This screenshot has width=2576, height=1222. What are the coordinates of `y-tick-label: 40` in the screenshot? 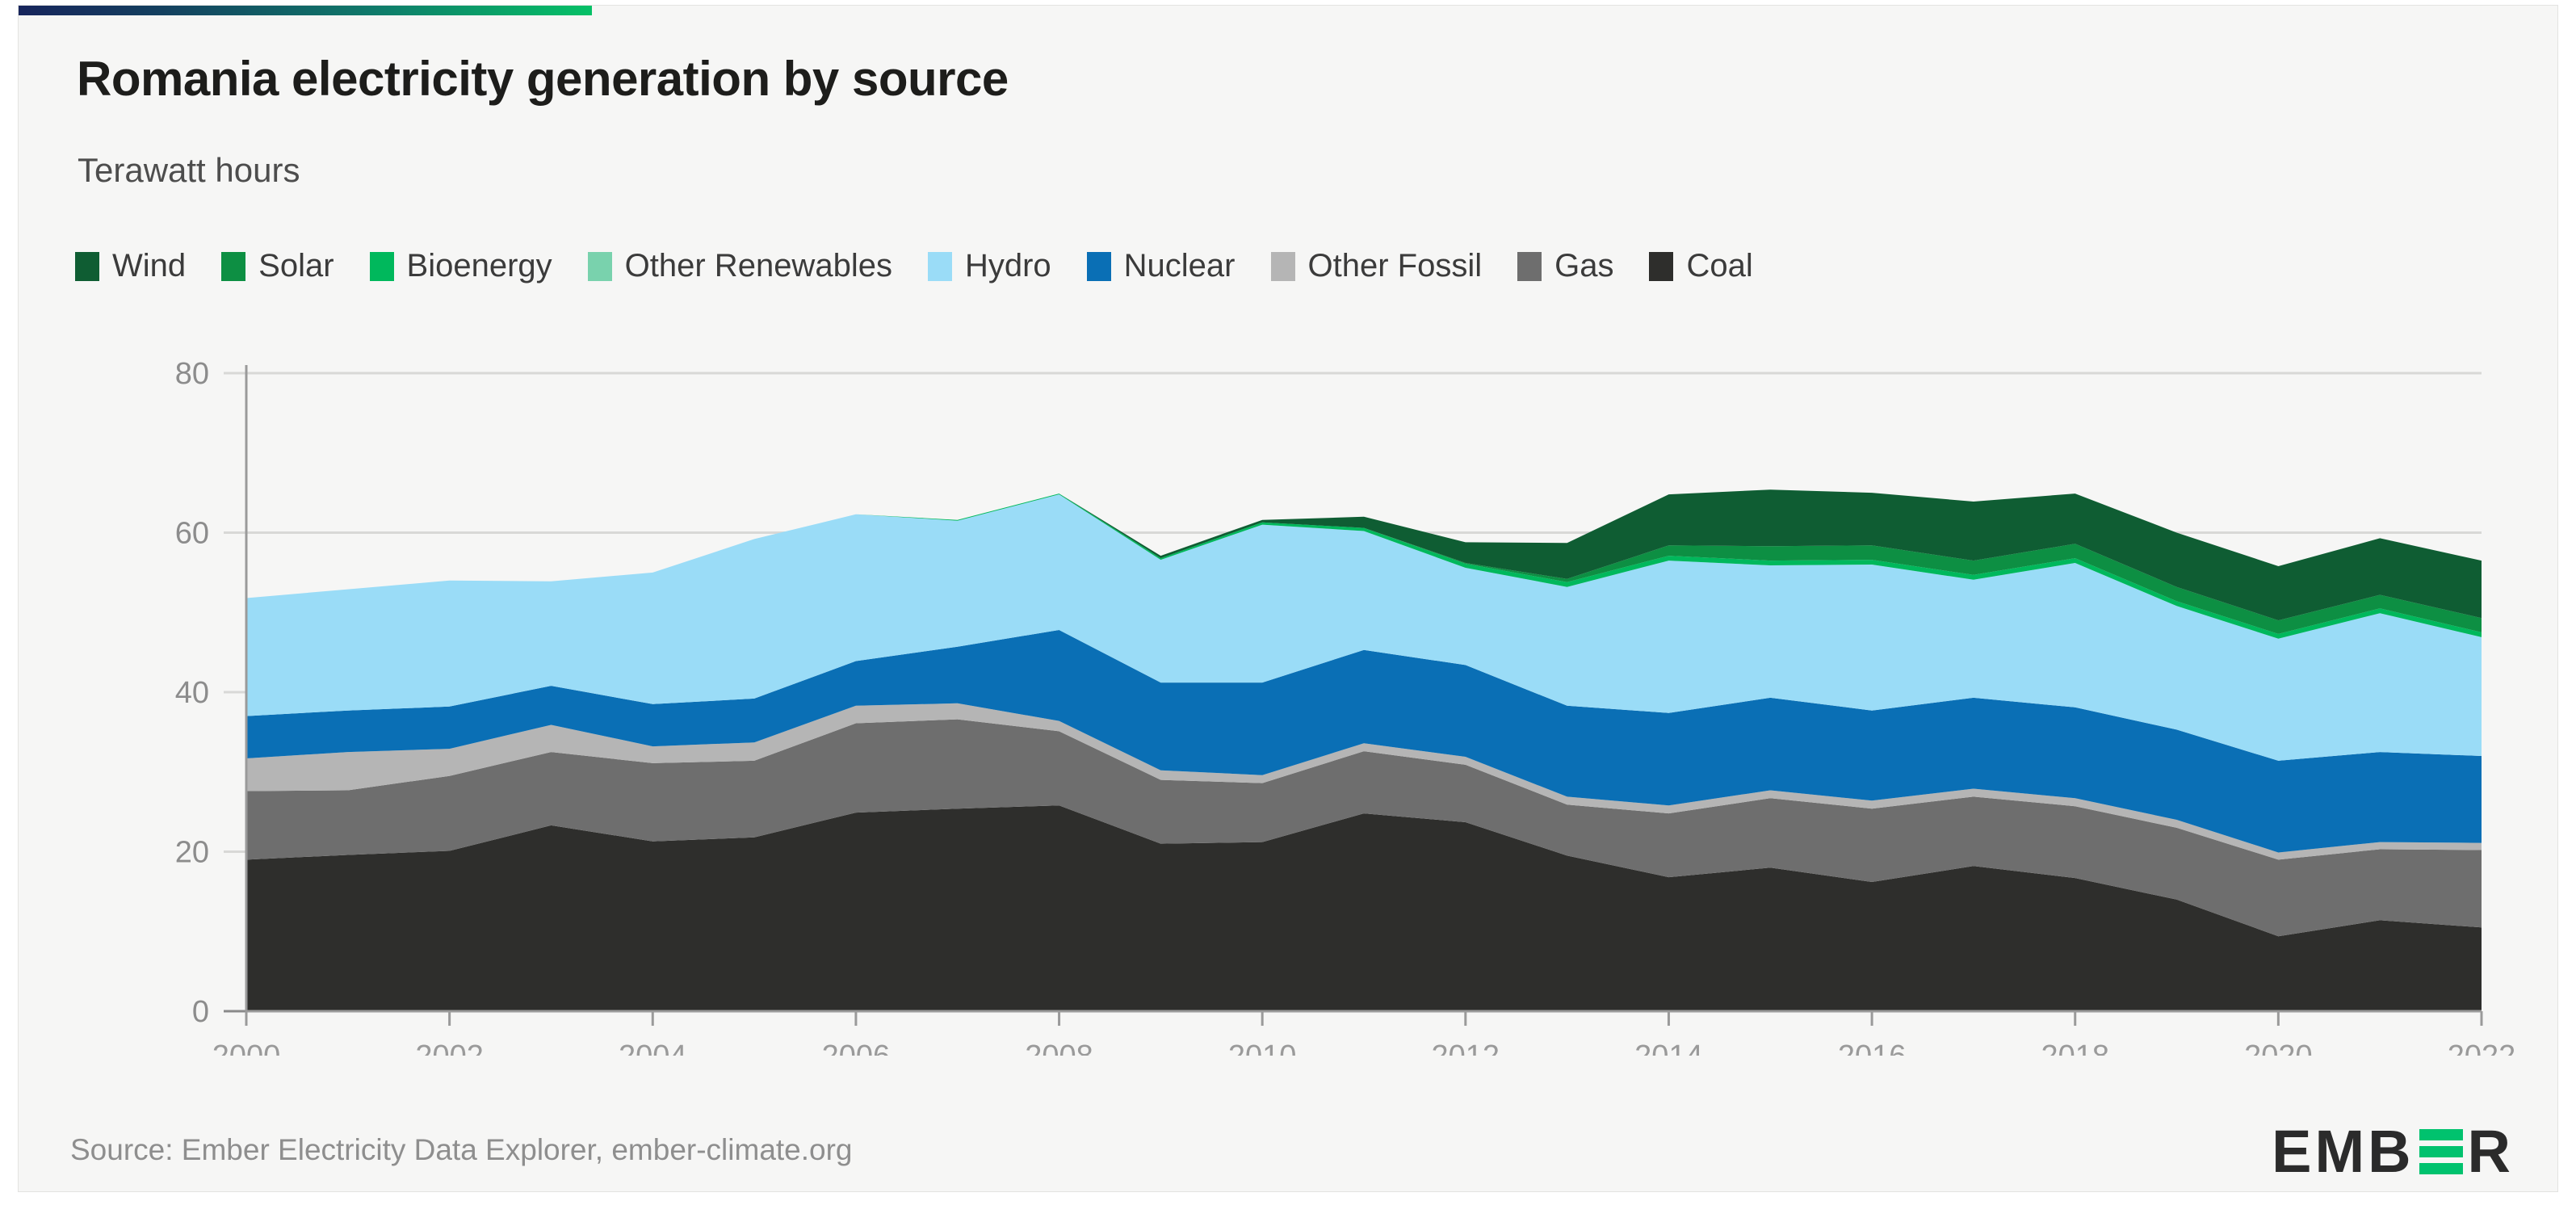 It's located at (192, 693).